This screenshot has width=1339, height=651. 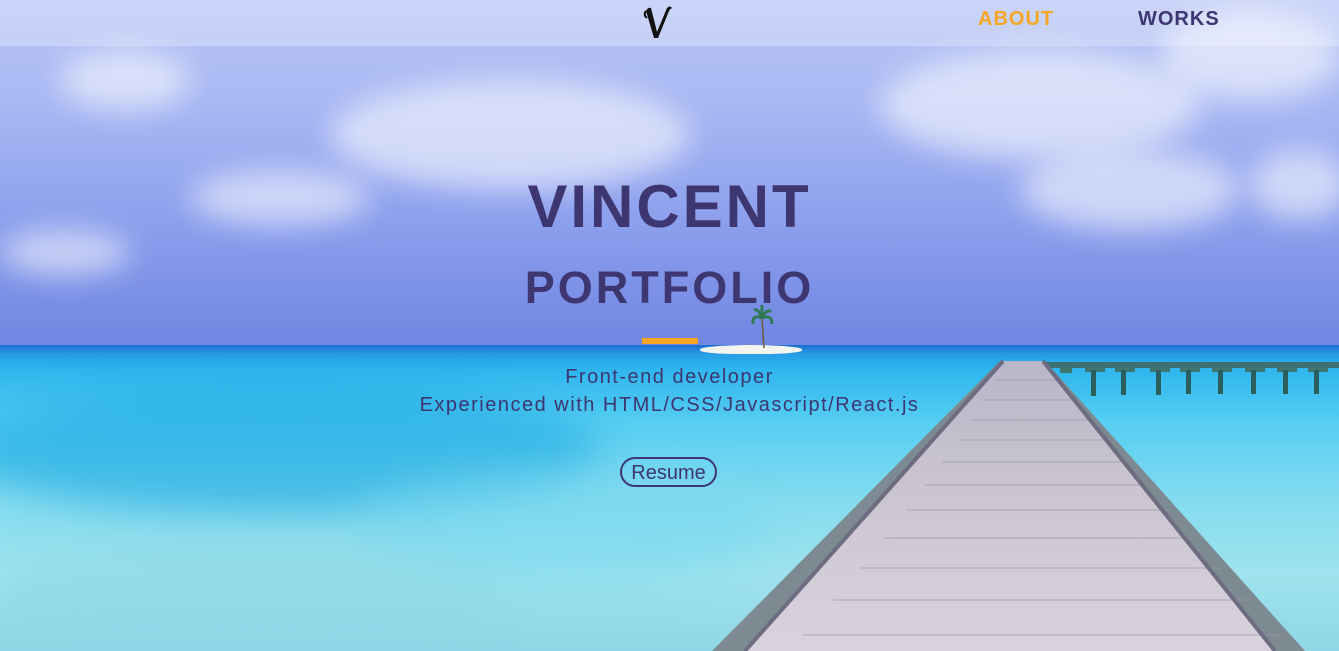 I want to click on navbar: ABOUT WORKS, so click(x=669, y=23).